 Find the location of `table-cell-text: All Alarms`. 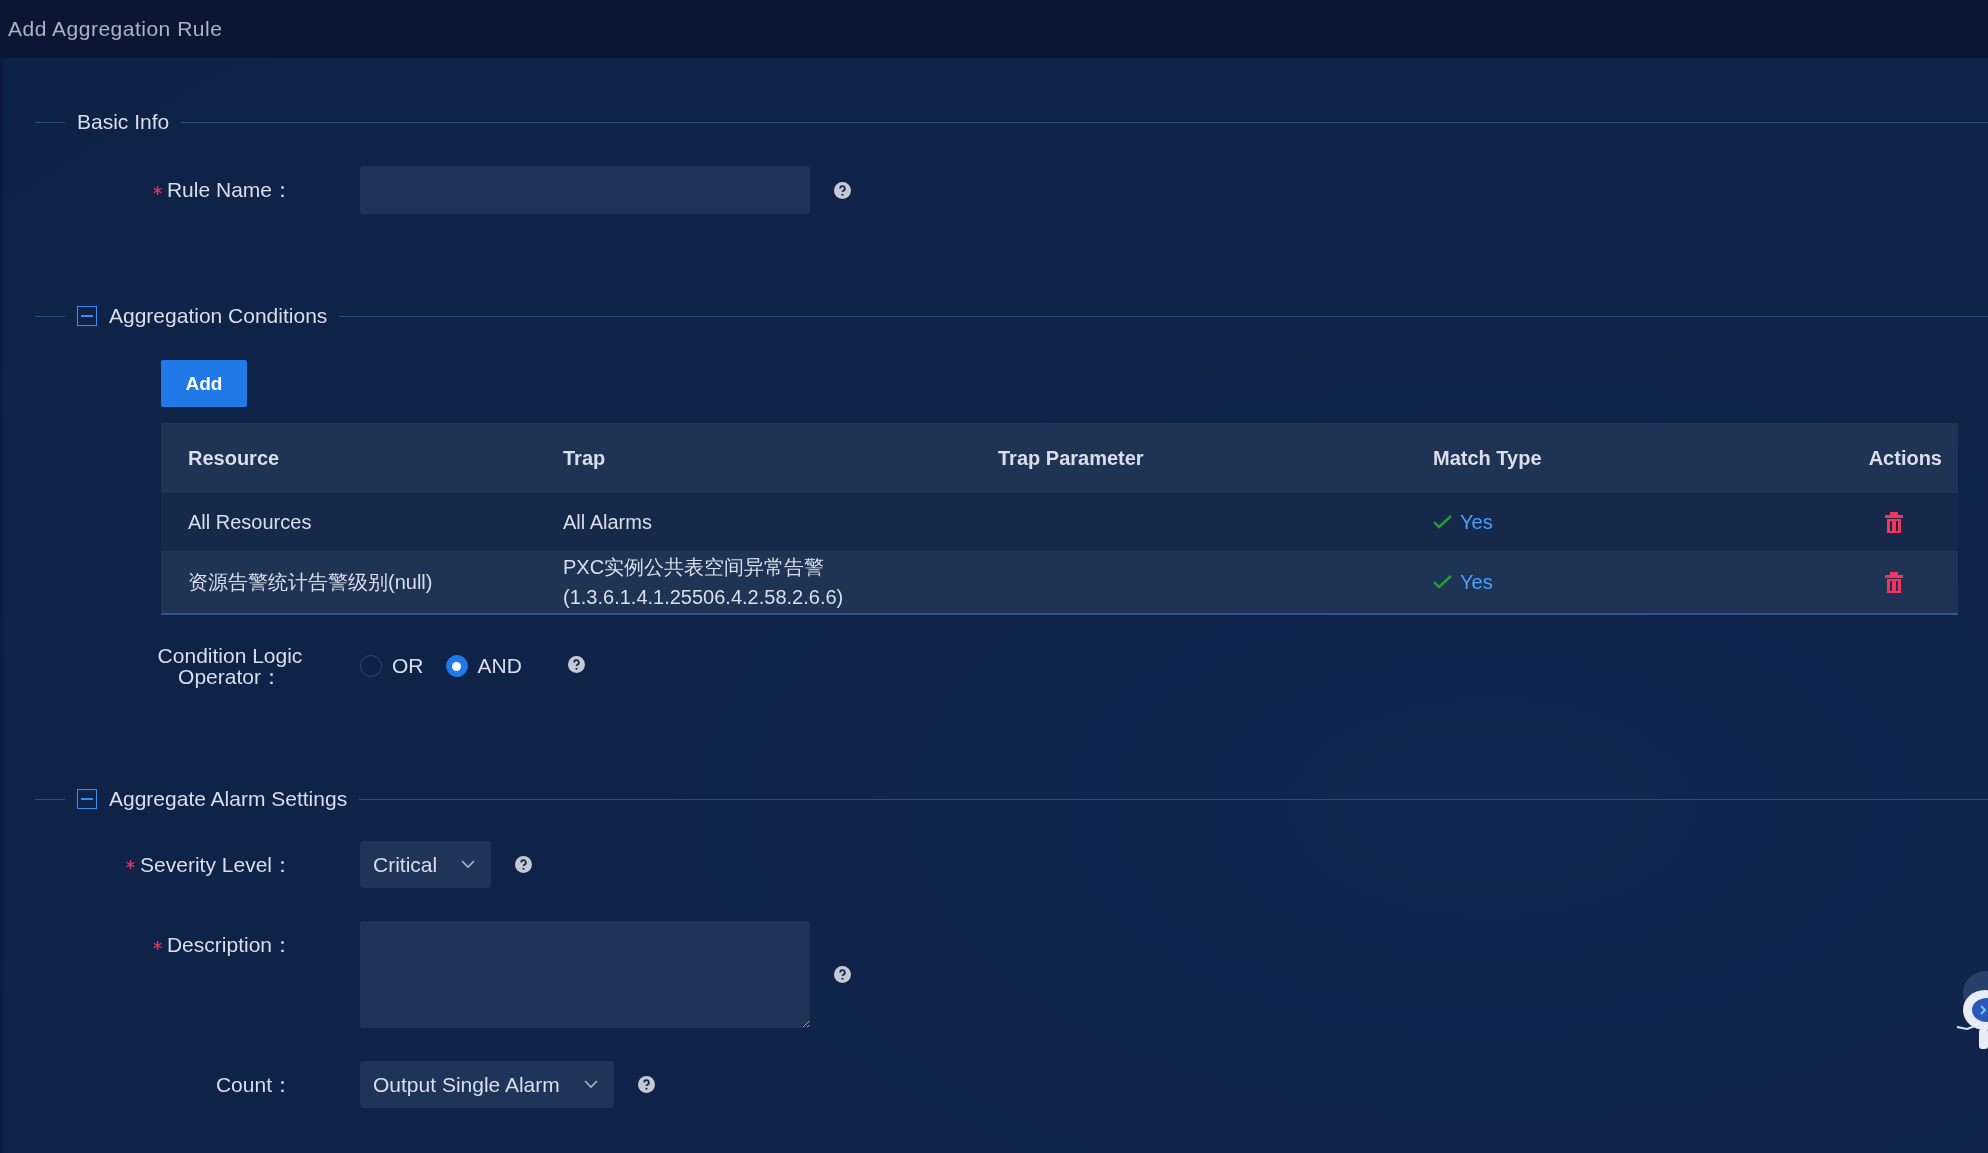

table-cell-text: All Alarms is located at coordinates (608, 522).